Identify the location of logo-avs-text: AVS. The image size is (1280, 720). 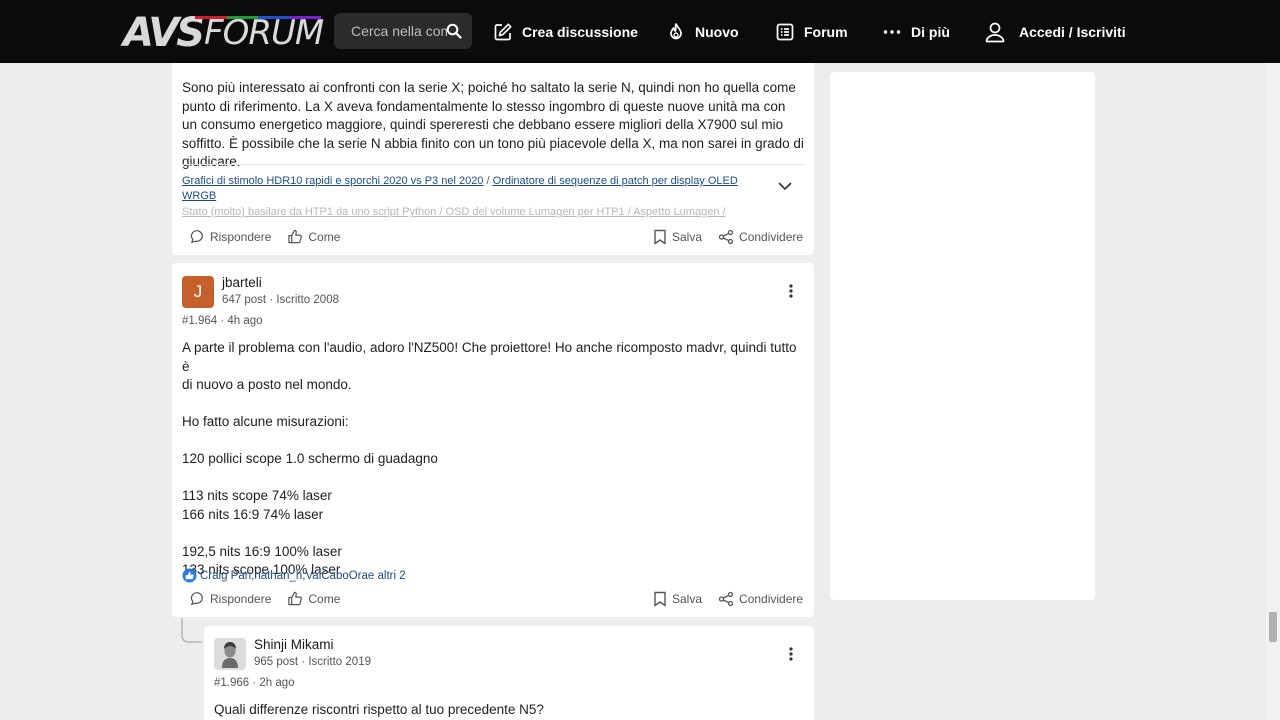
(164, 33).